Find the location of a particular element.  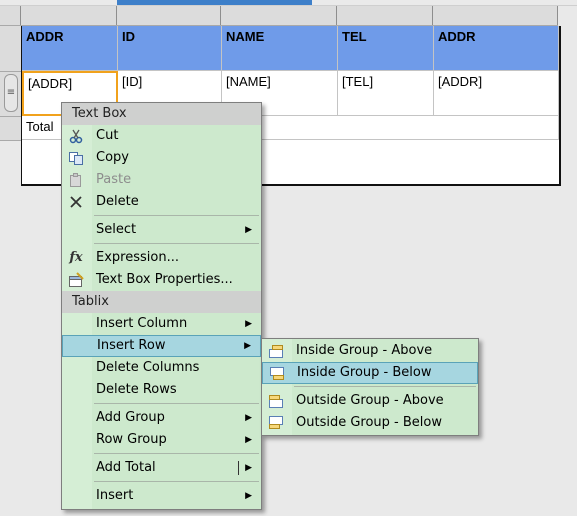

menu-item-label: Insert is located at coordinates (115, 495).